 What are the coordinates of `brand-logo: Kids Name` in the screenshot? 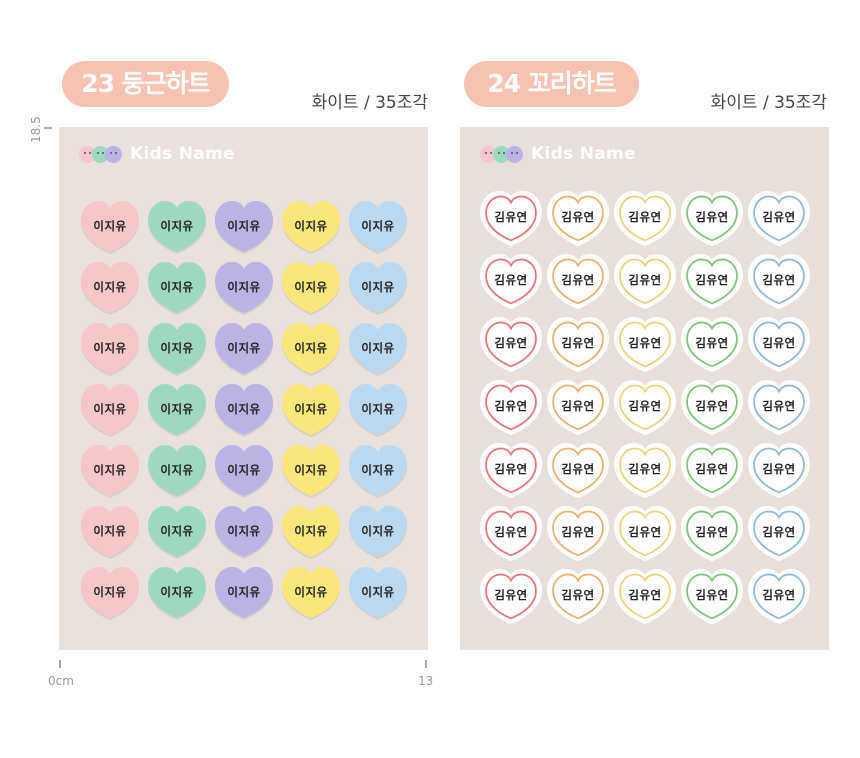 It's located at (558, 154).